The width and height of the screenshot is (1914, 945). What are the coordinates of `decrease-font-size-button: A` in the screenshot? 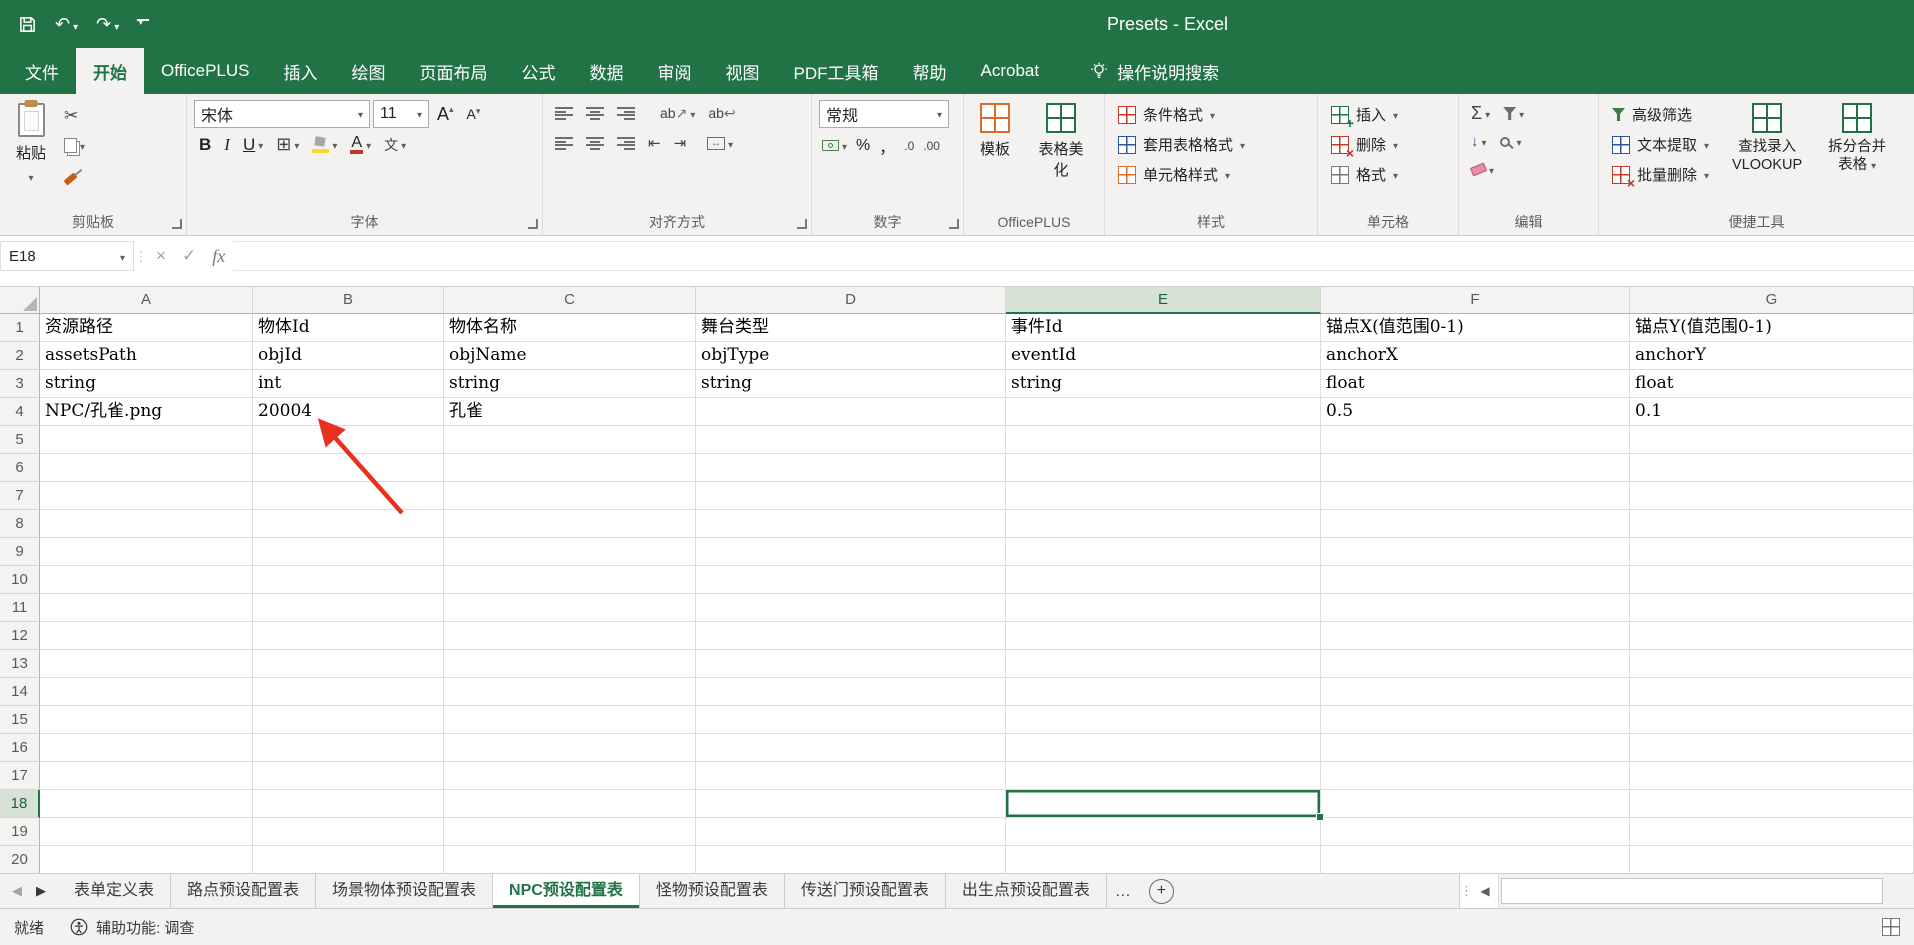 It's located at (474, 114).